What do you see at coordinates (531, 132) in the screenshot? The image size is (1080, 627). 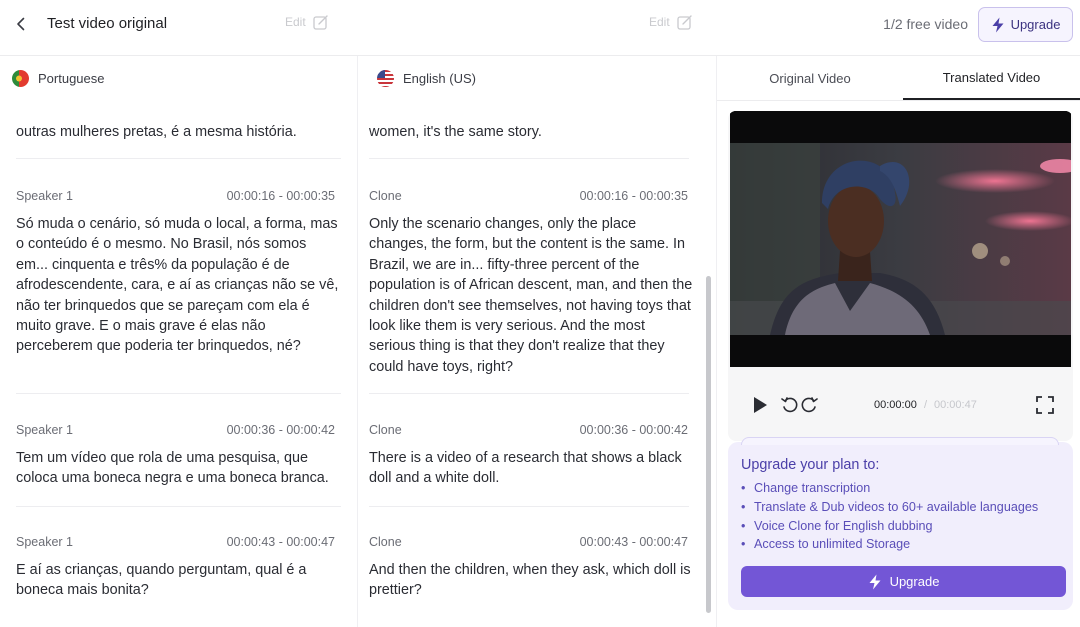 I see `target-segment-text: women, it's the same story.` at bounding box center [531, 132].